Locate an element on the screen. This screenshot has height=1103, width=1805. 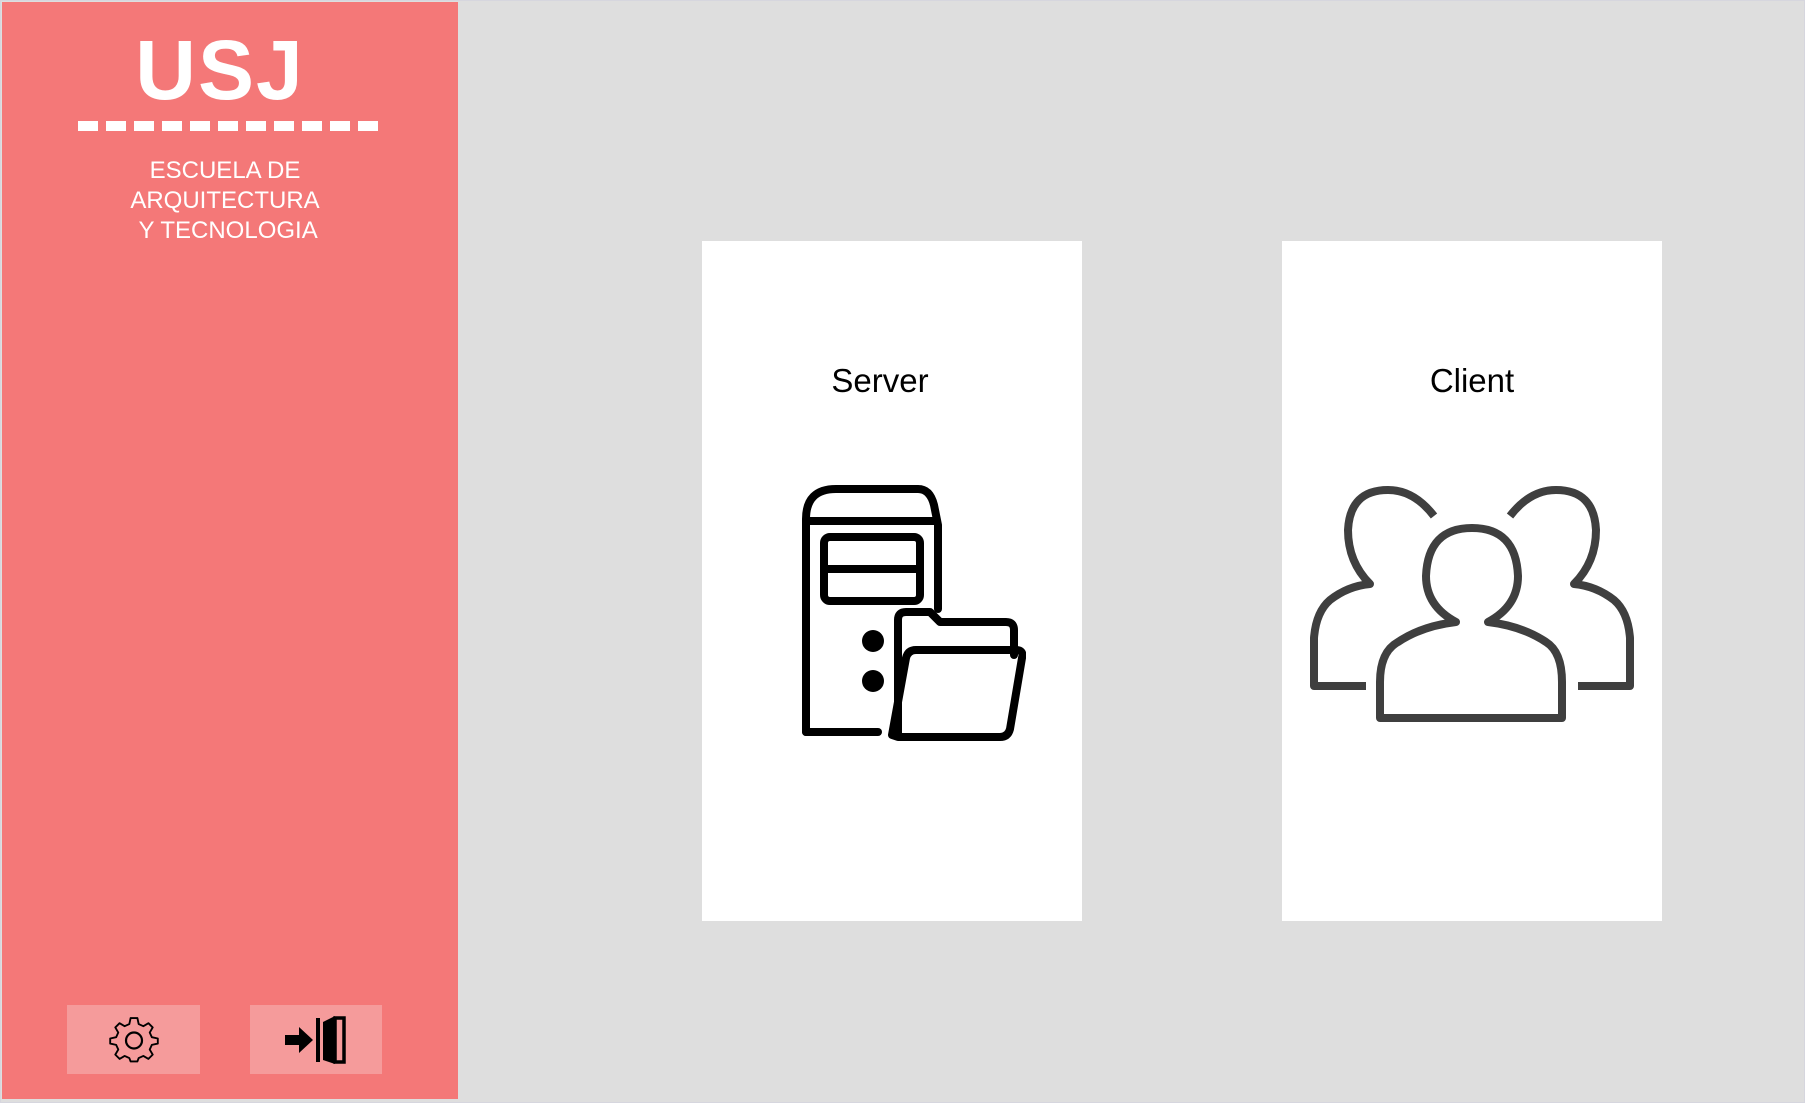
door-enter-icon is located at coordinates (315, 1039).